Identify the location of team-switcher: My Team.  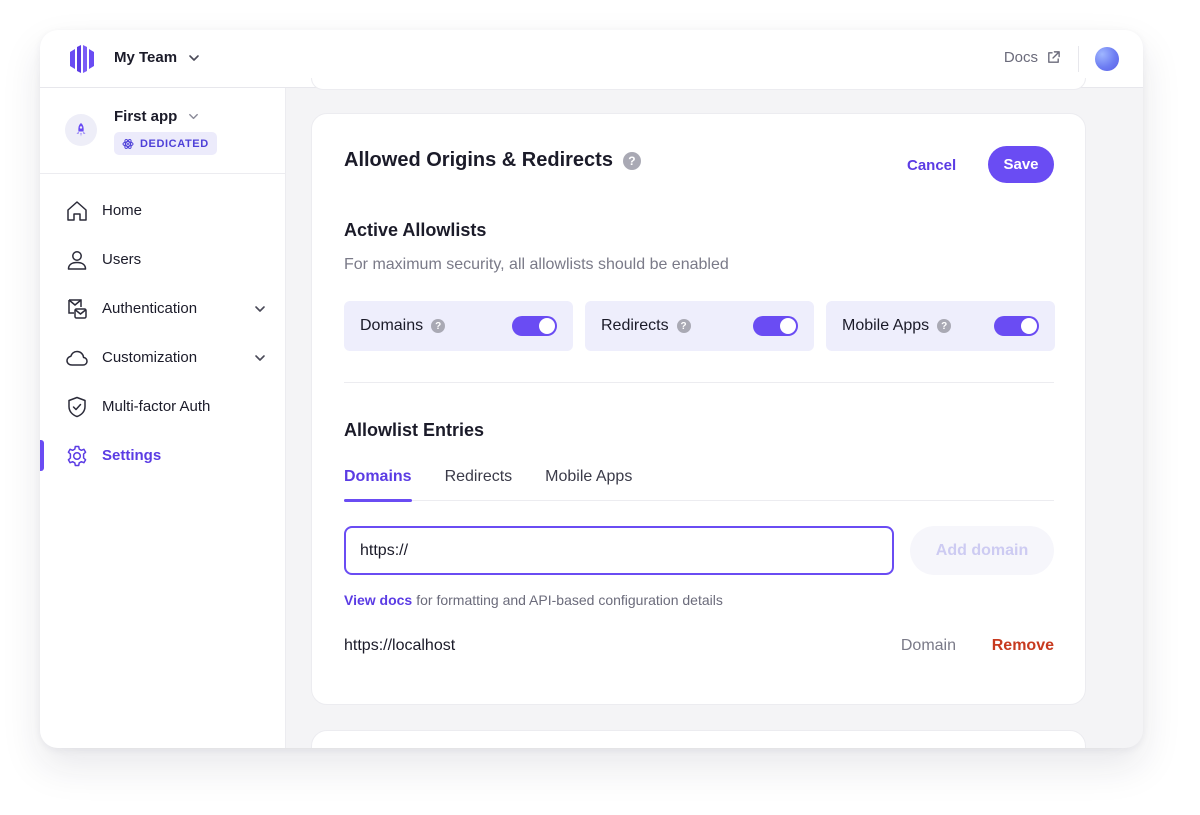
(157, 57).